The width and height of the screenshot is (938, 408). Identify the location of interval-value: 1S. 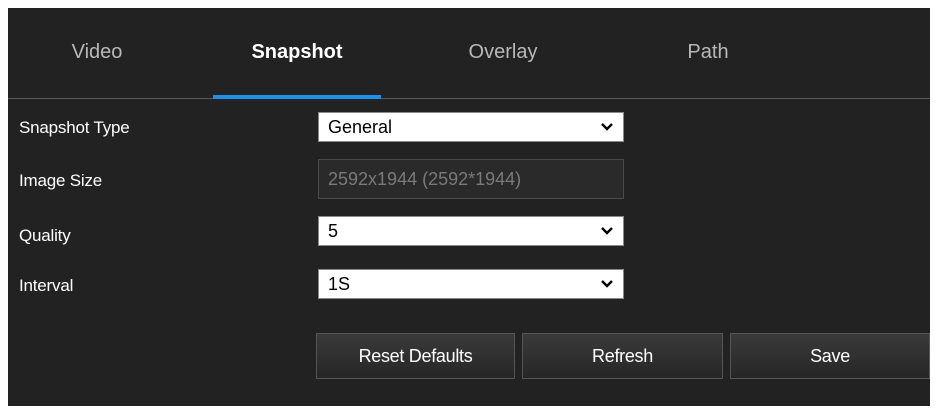
(339, 283).